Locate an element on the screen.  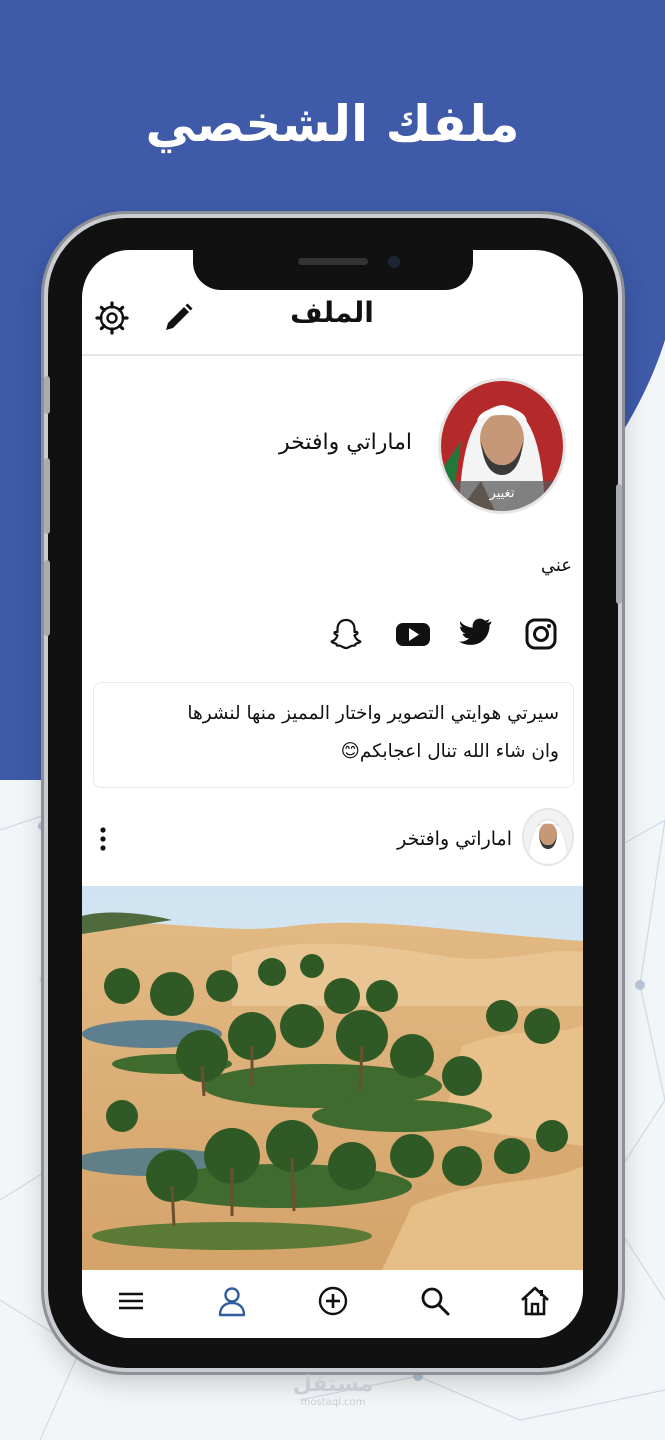
phone-volume-down is located at coordinates (47, 598).